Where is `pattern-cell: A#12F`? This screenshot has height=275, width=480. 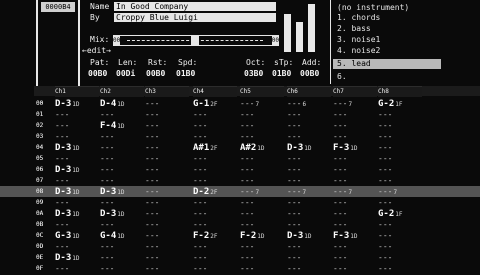 pattern-cell: A#12F is located at coordinates (205, 147).